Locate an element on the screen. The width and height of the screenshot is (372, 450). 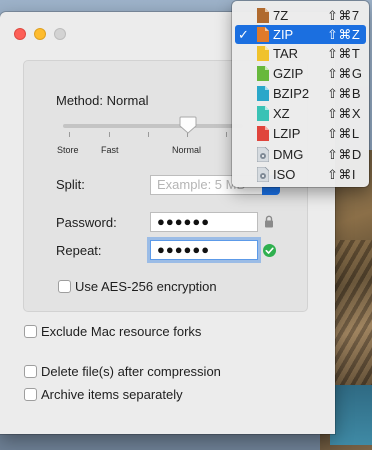
menu-item-7z: 7Z ⇧⌘7 is located at coordinates (300, 15).